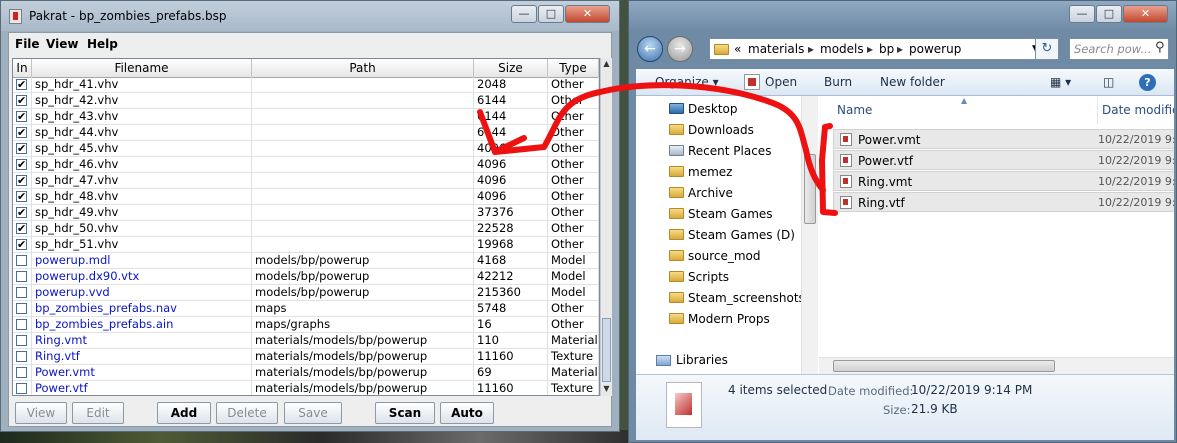 The width and height of the screenshot is (1177, 443). Describe the element at coordinates (719, 297) in the screenshot. I see `nav-item: Steam_screenshots` at that location.